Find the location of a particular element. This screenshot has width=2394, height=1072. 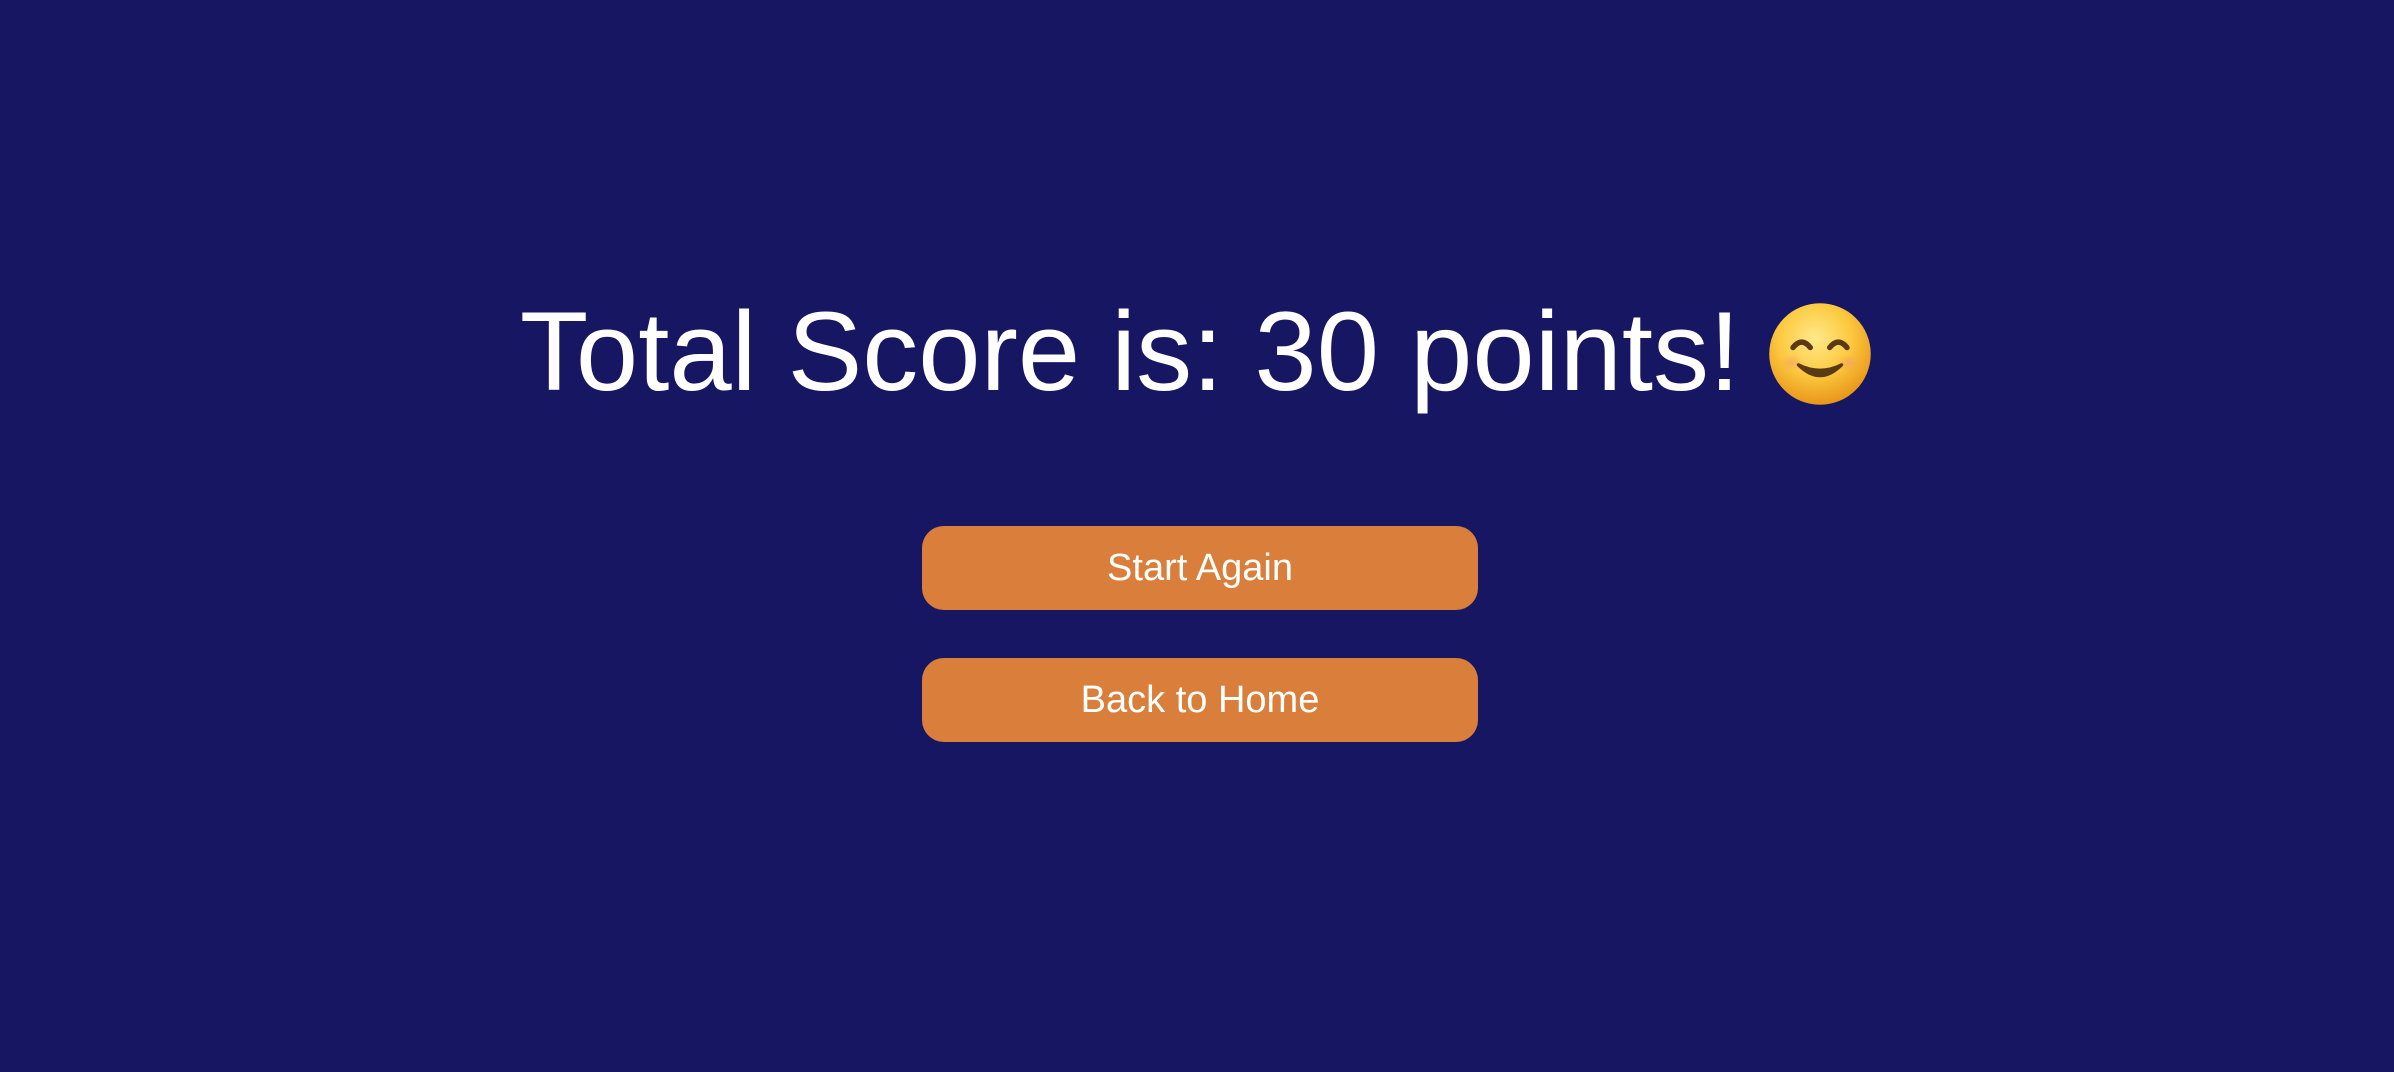

score-heading: Total Score is: 30 points! is located at coordinates (1197, 352).